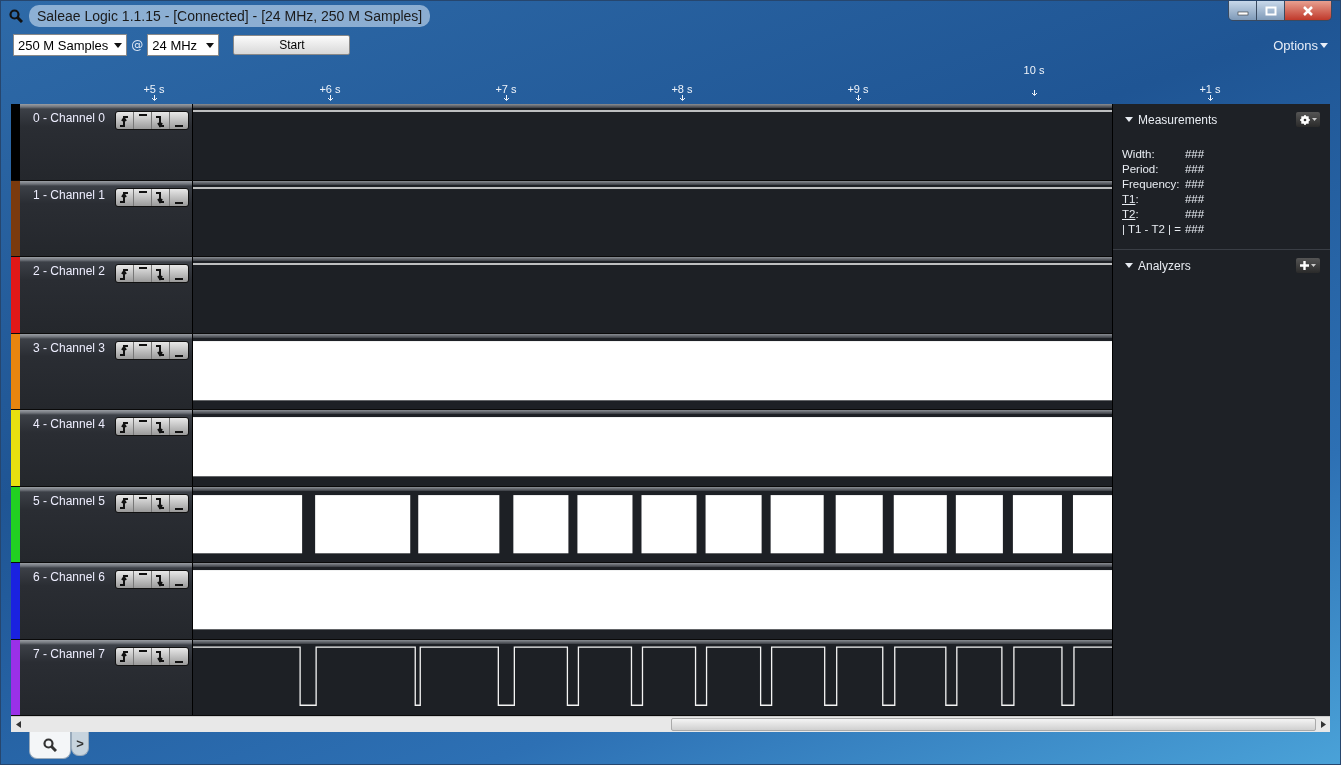 This screenshot has height=765, width=1341. Describe the element at coordinates (1300, 45) in the screenshot. I see `options-menu: Options` at that location.